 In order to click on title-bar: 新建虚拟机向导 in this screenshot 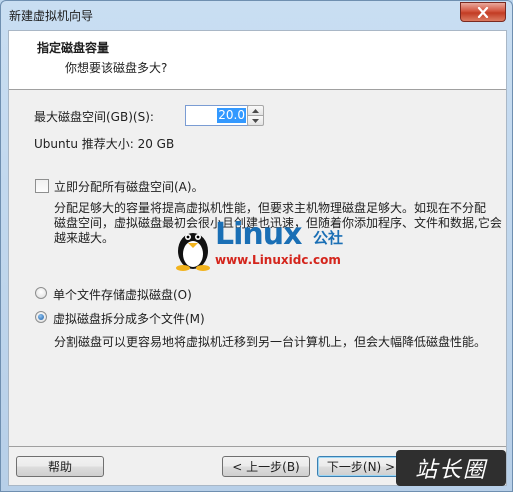, I will do `click(256, 14)`.